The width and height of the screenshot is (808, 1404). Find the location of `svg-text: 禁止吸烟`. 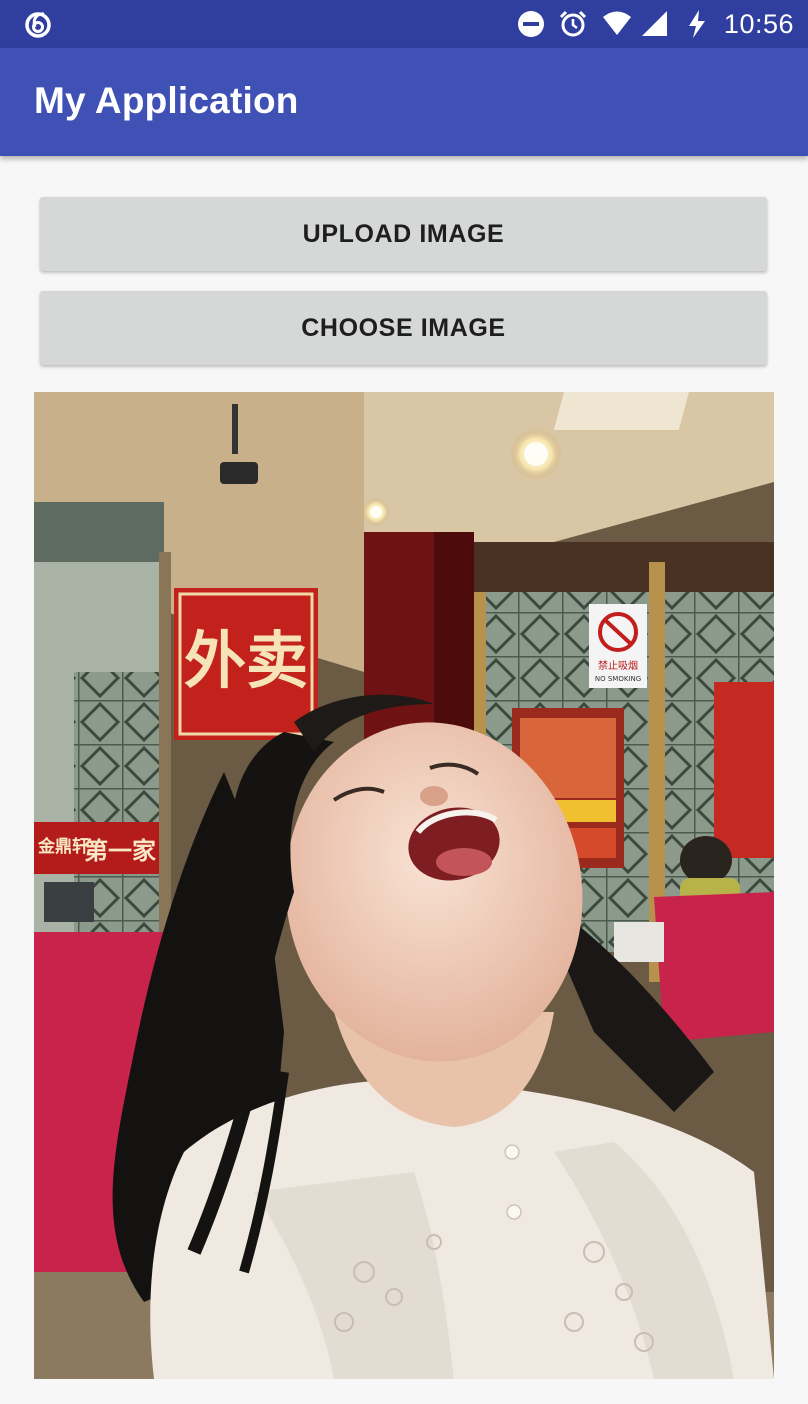

svg-text: 禁止吸烟 is located at coordinates (618, 665).